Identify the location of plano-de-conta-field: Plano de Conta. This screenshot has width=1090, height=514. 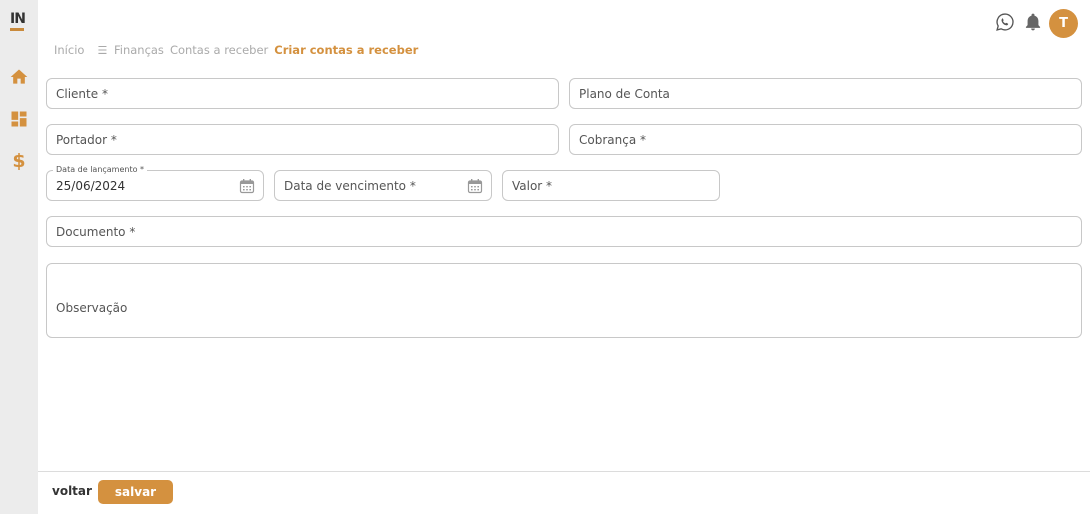
(825, 93).